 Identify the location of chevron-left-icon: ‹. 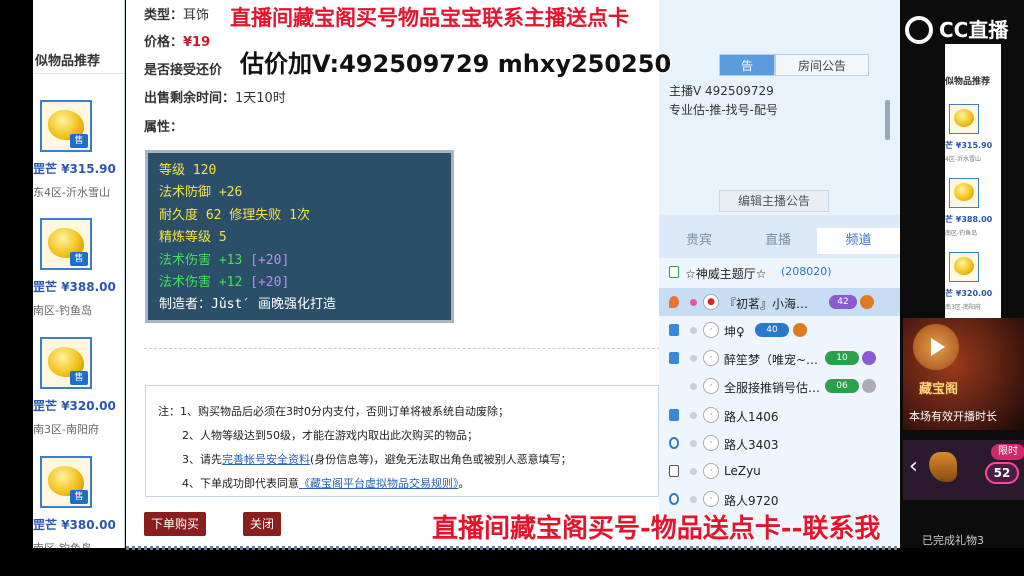
(913, 466).